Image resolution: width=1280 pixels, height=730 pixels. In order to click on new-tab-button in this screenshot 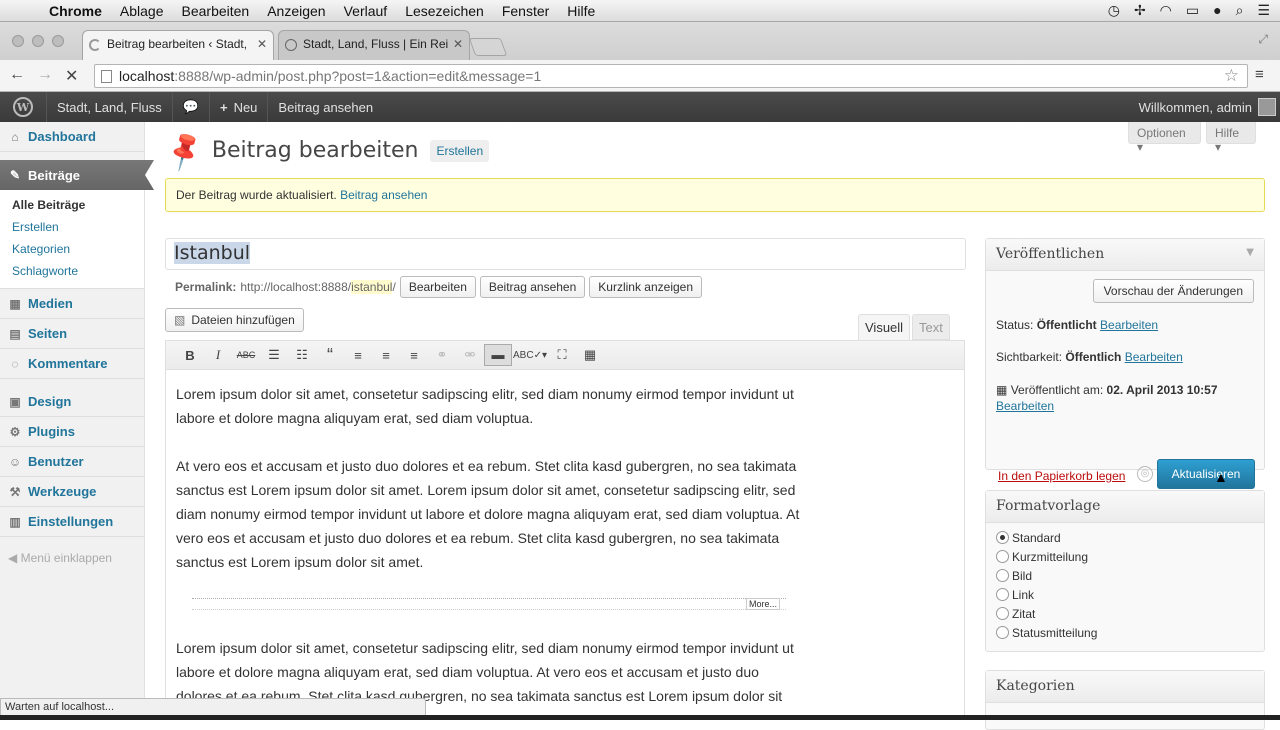, I will do `click(488, 47)`.